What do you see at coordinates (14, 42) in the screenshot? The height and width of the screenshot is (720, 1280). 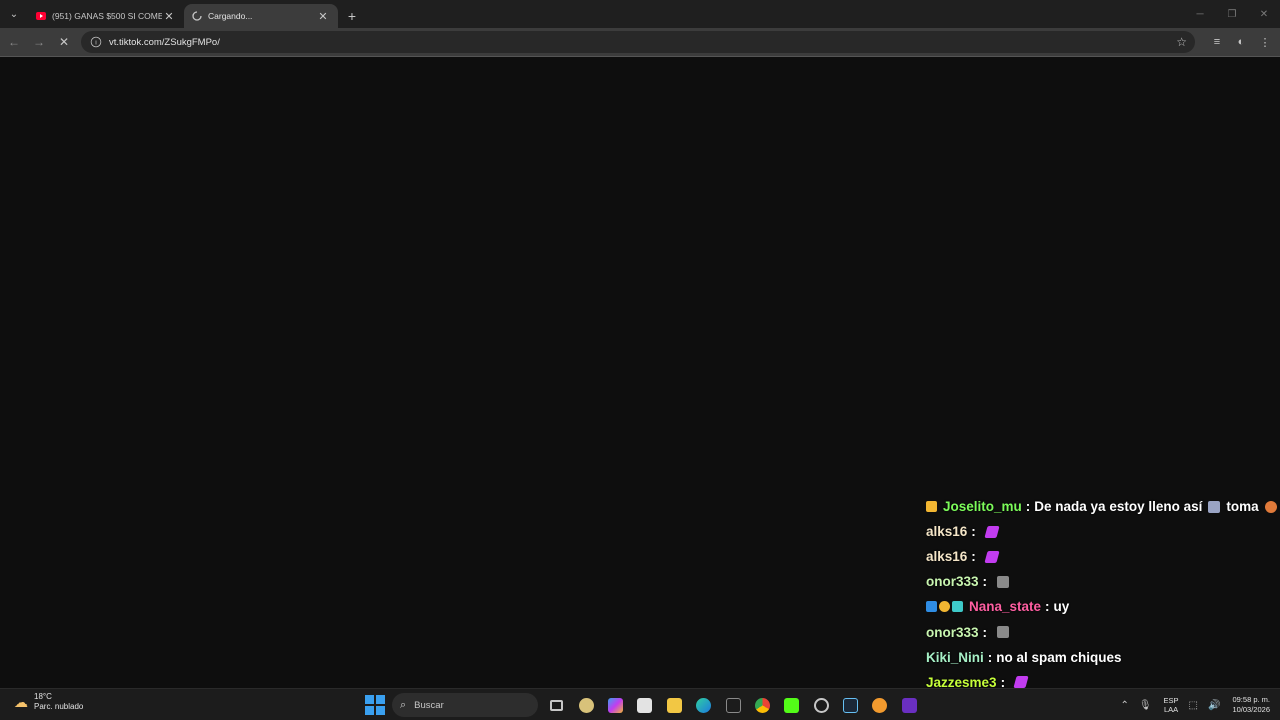 I see `back-icon: ←` at bounding box center [14, 42].